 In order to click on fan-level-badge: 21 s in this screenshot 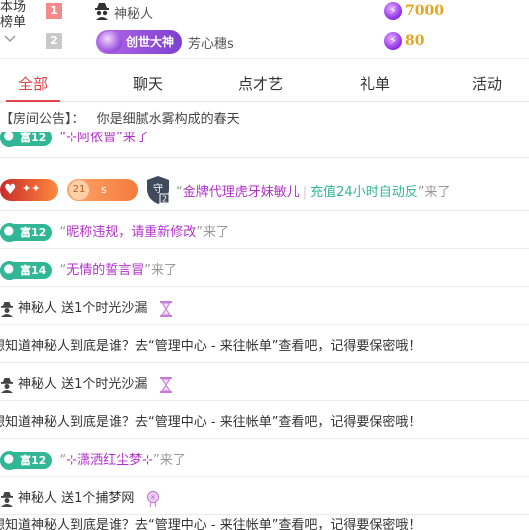, I will do `click(102, 190)`.